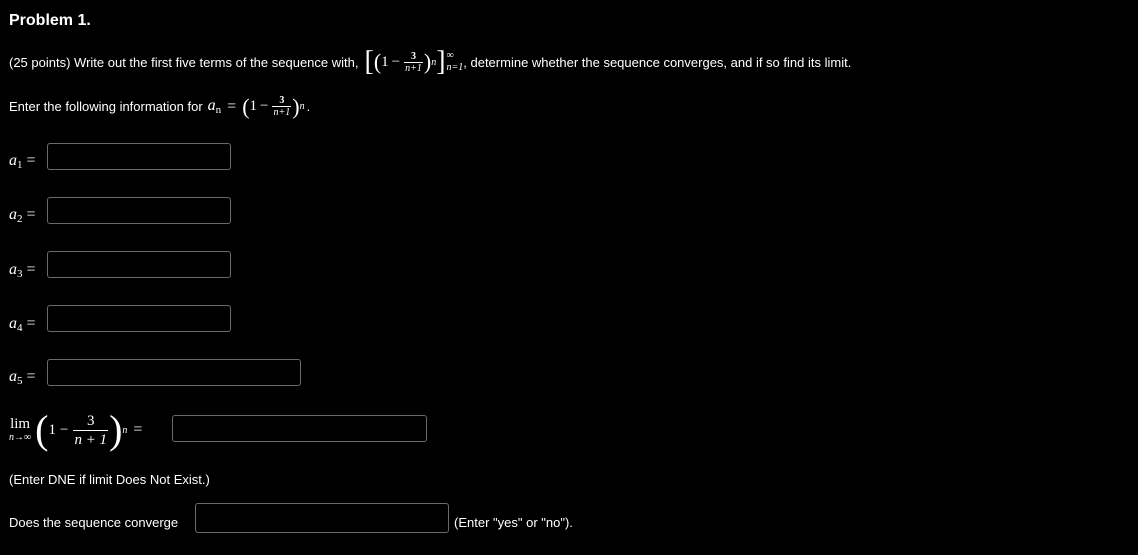  Describe the element at coordinates (50, 20) in the screenshot. I see `problem-title: Problem 1.` at that location.